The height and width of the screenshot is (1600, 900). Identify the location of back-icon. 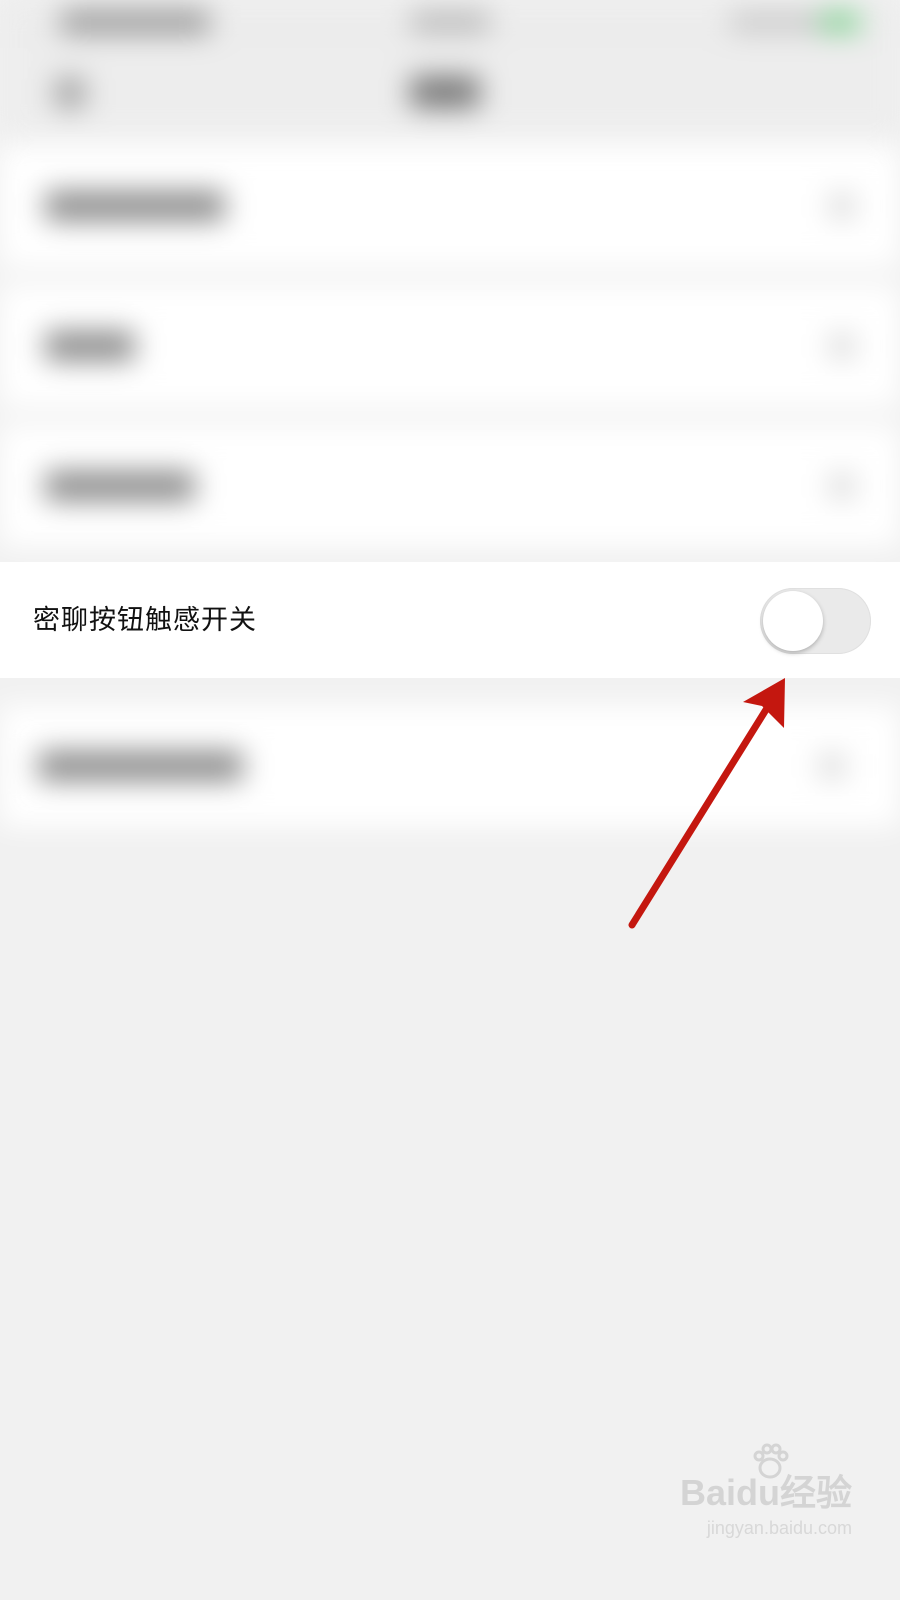
(70, 93).